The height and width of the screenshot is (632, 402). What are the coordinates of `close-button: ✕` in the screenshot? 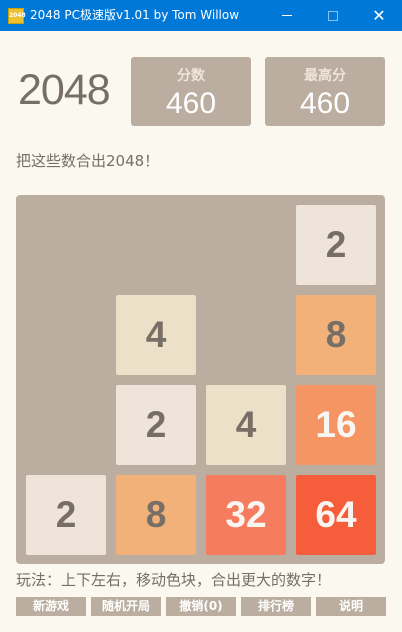 It's located at (379, 15).